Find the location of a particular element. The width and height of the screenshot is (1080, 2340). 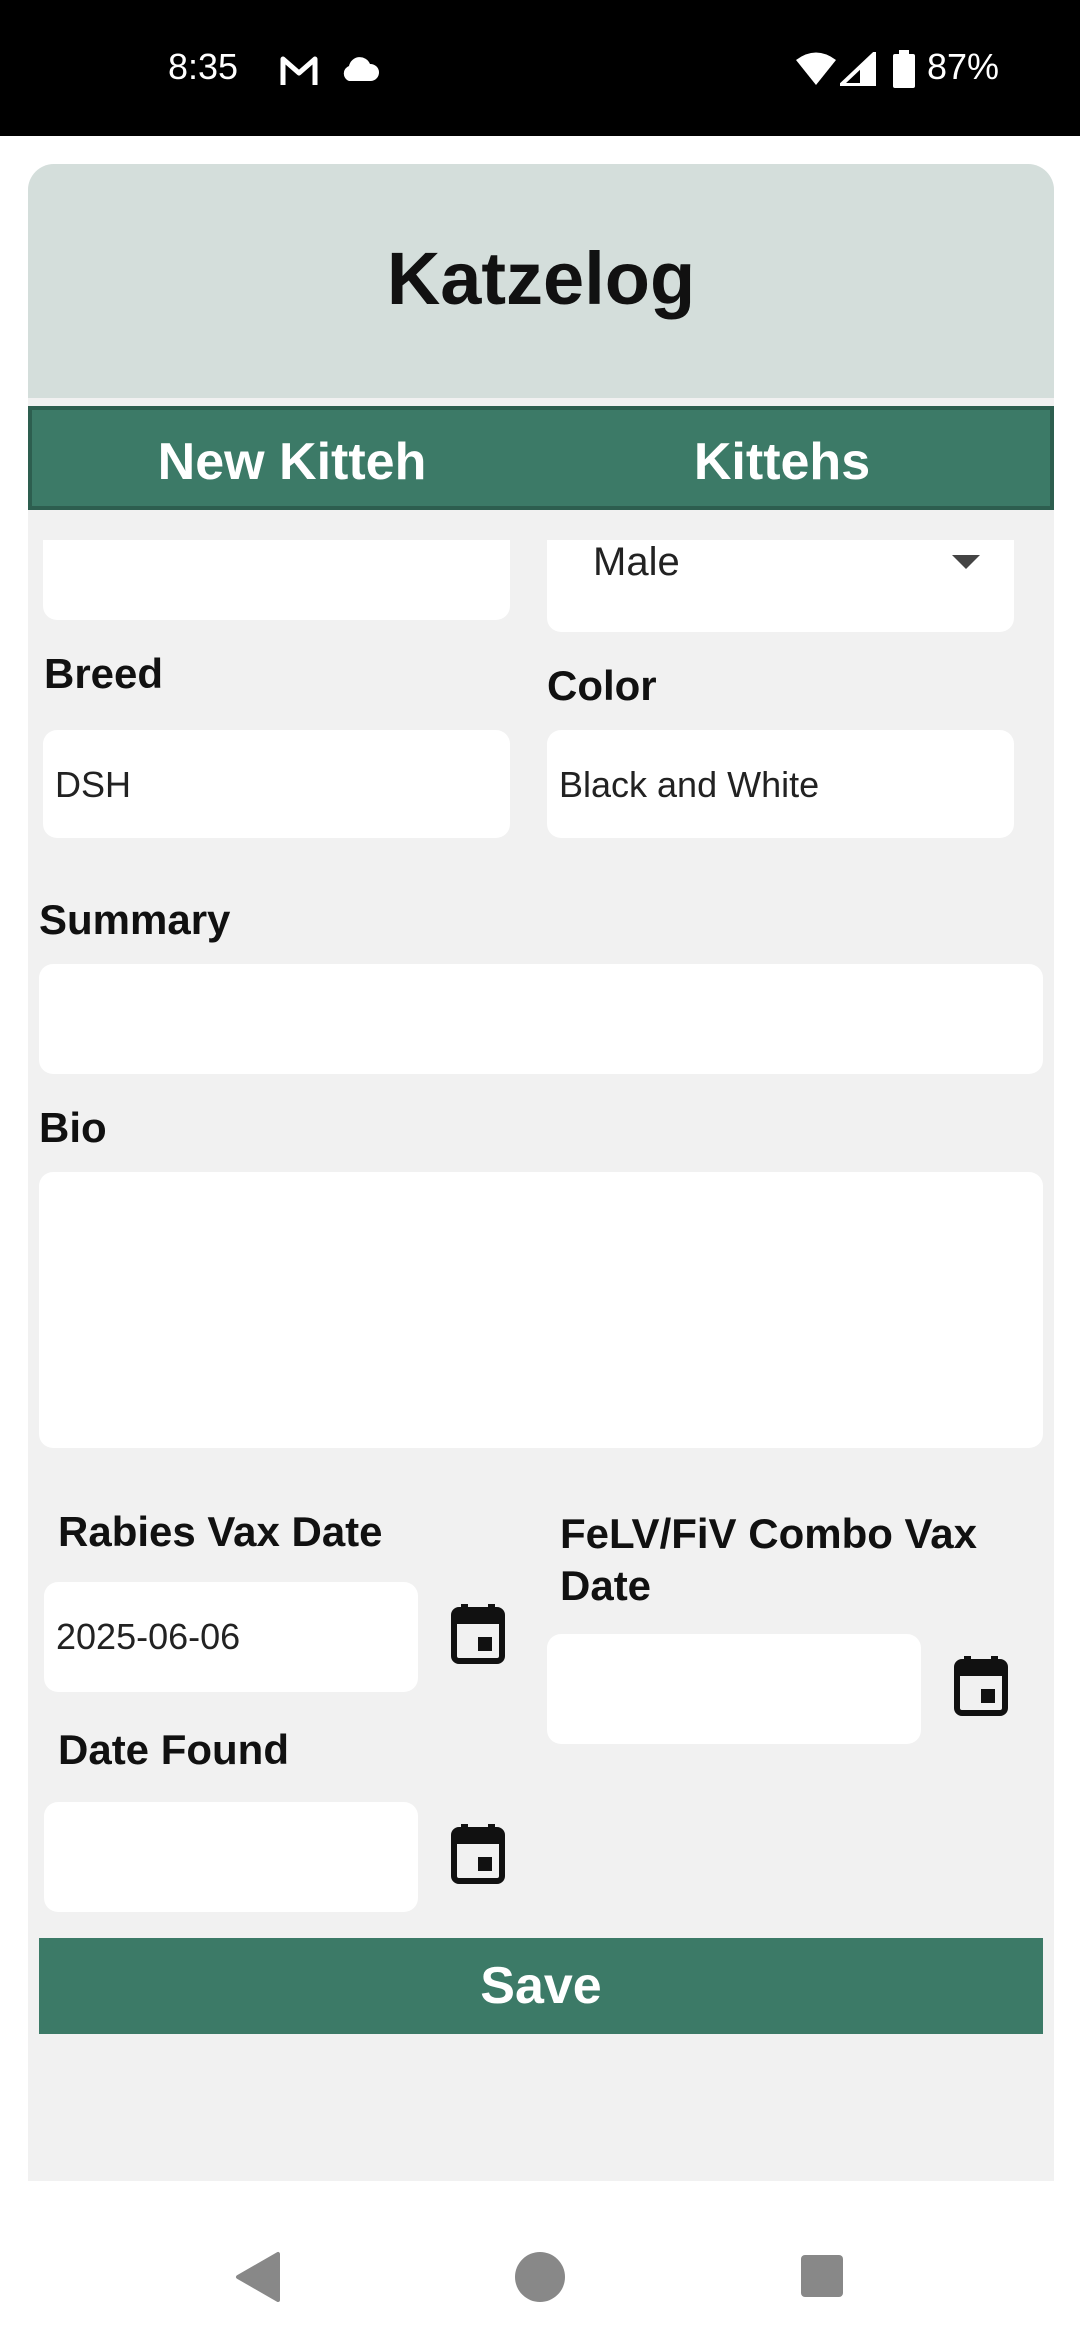

bio-label: Bio is located at coordinates (73, 1127).